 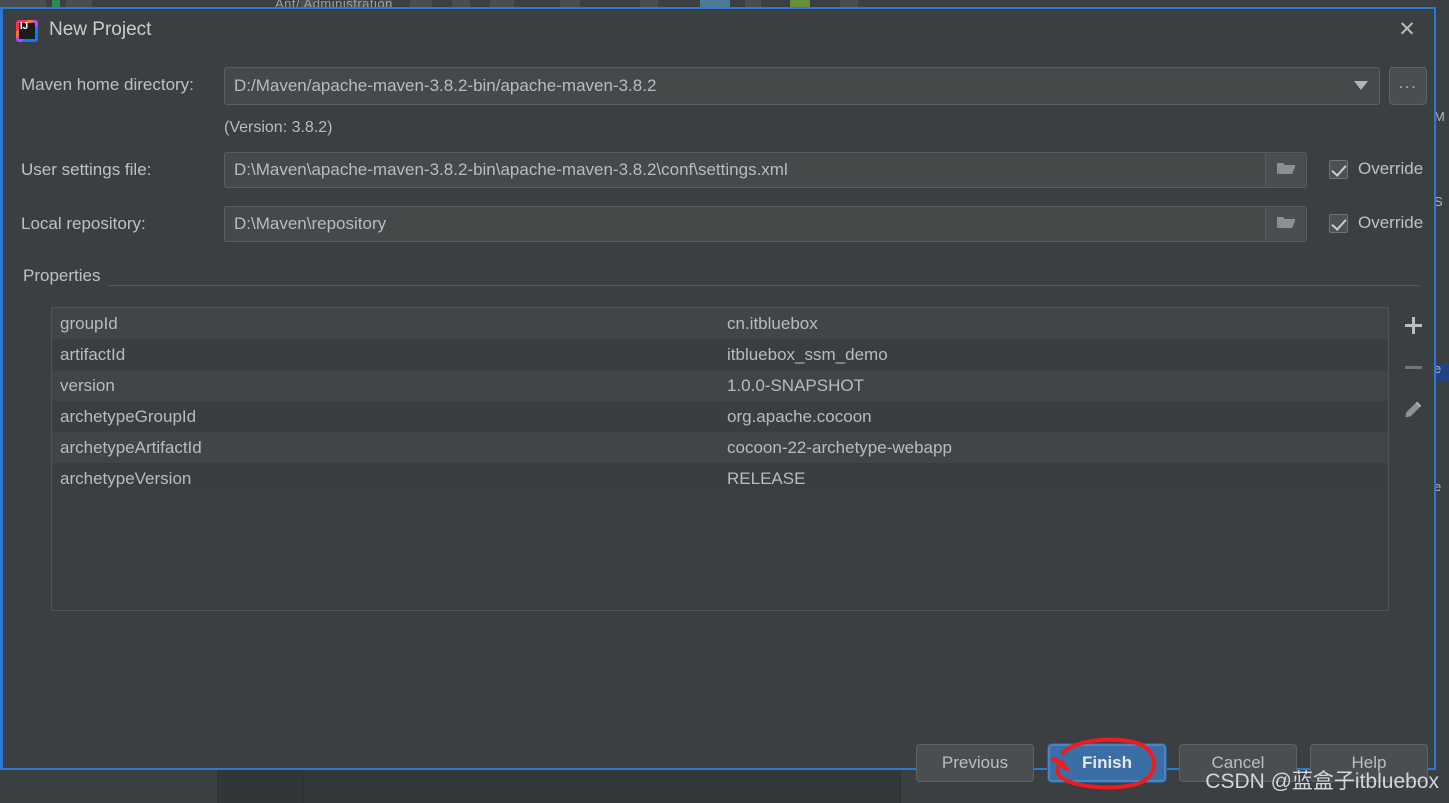 What do you see at coordinates (1439, 486) in the screenshot?
I see `background-edge-text-4: e` at bounding box center [1439, 486].